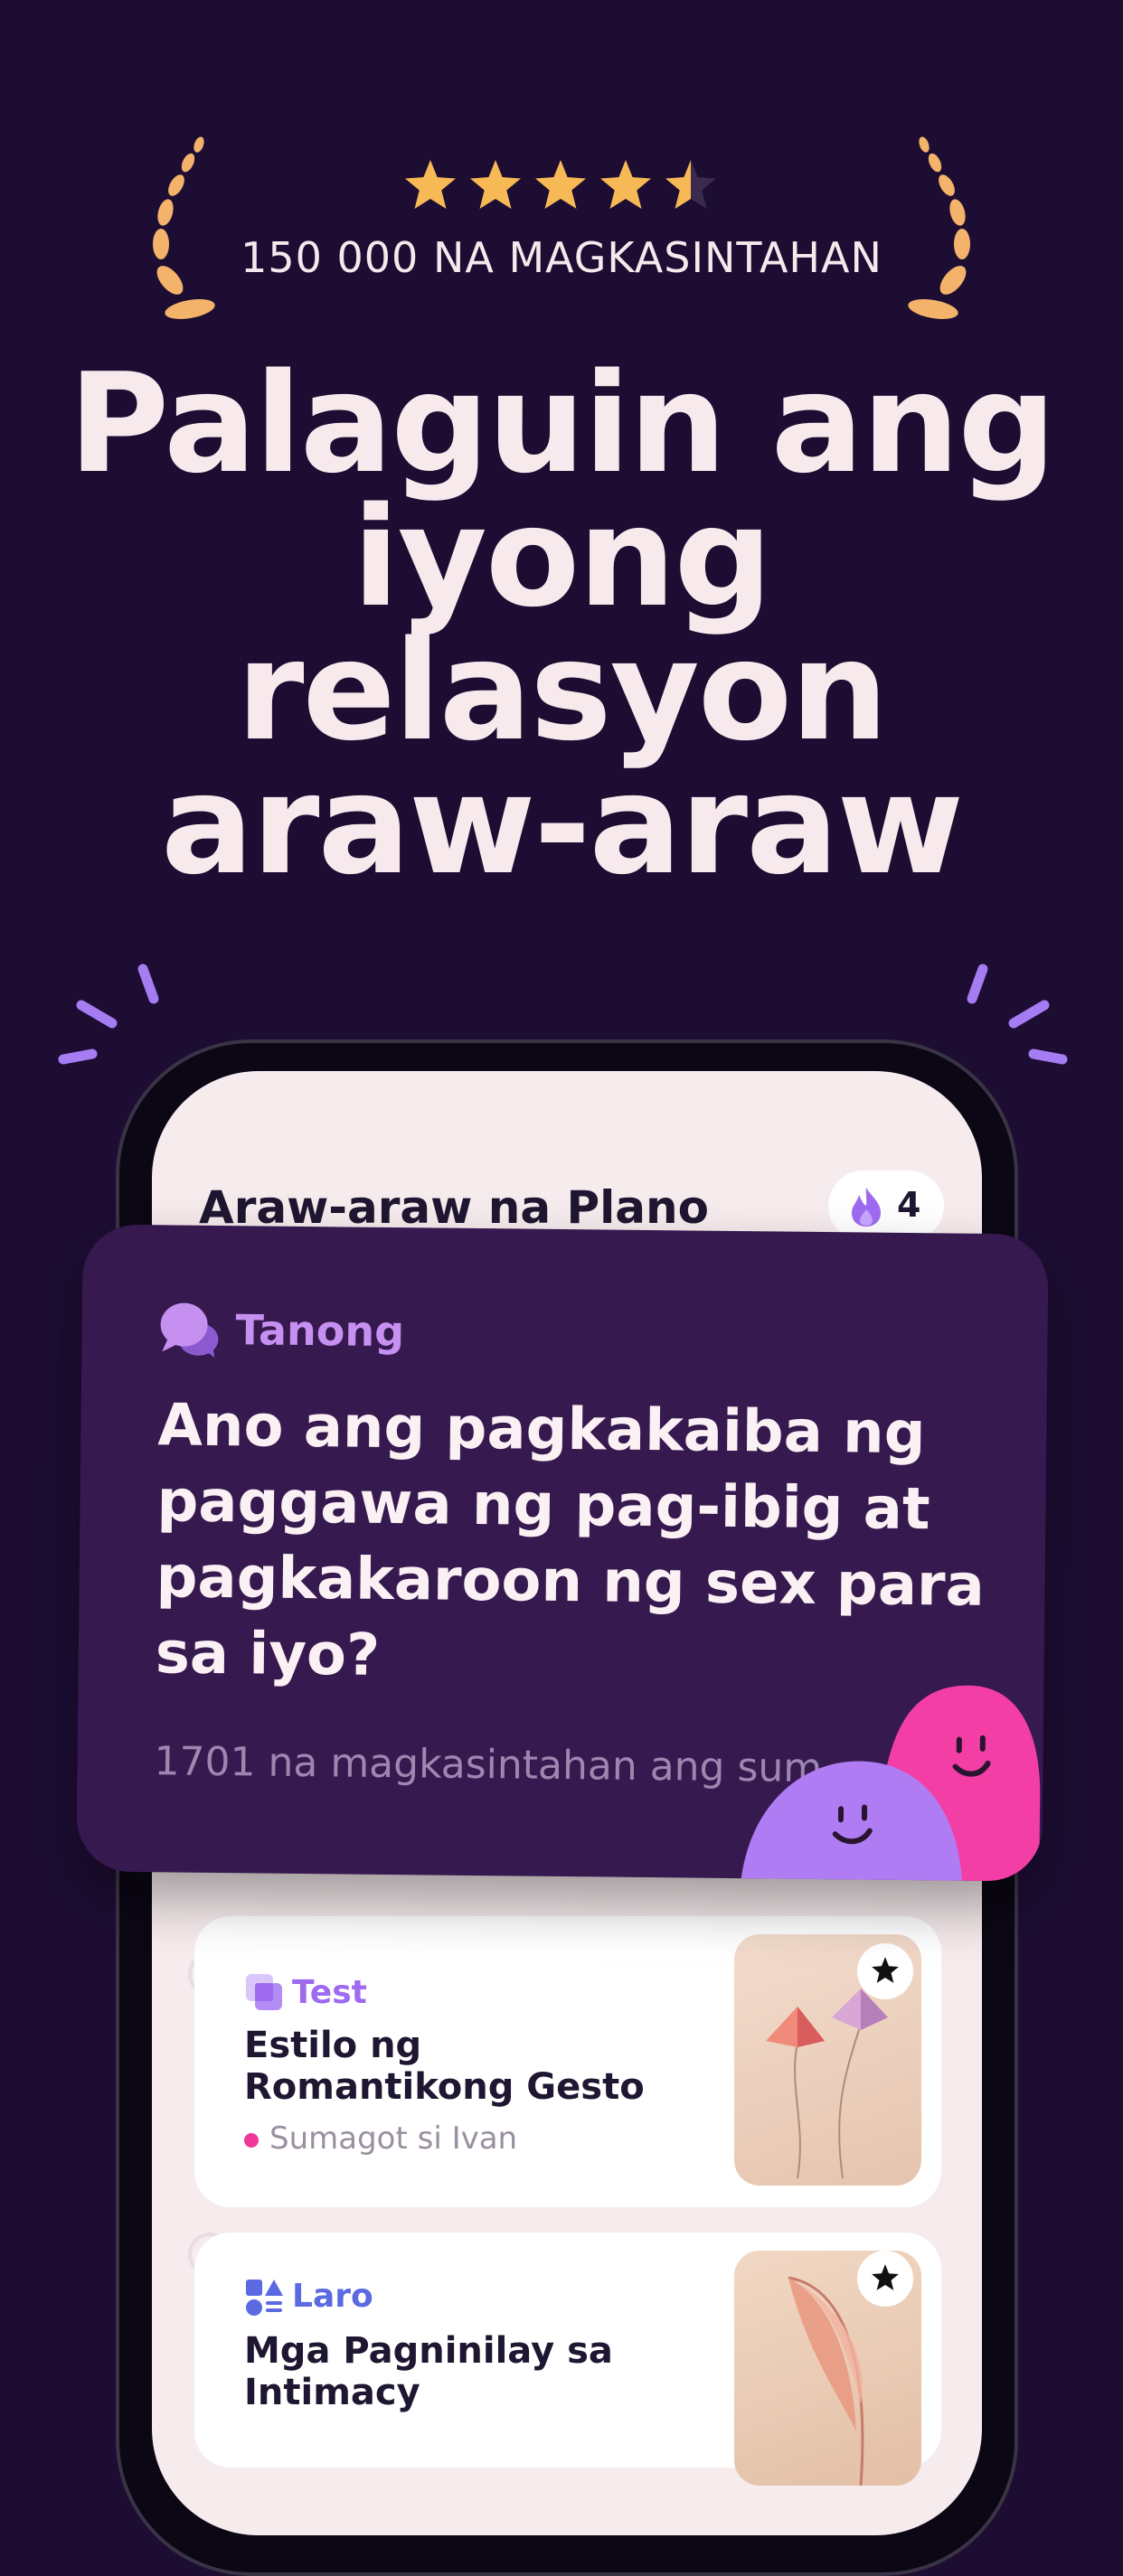  Describe the element at coordinates (691, 185) in the screenshot. I see `half-star-icon` at that location.